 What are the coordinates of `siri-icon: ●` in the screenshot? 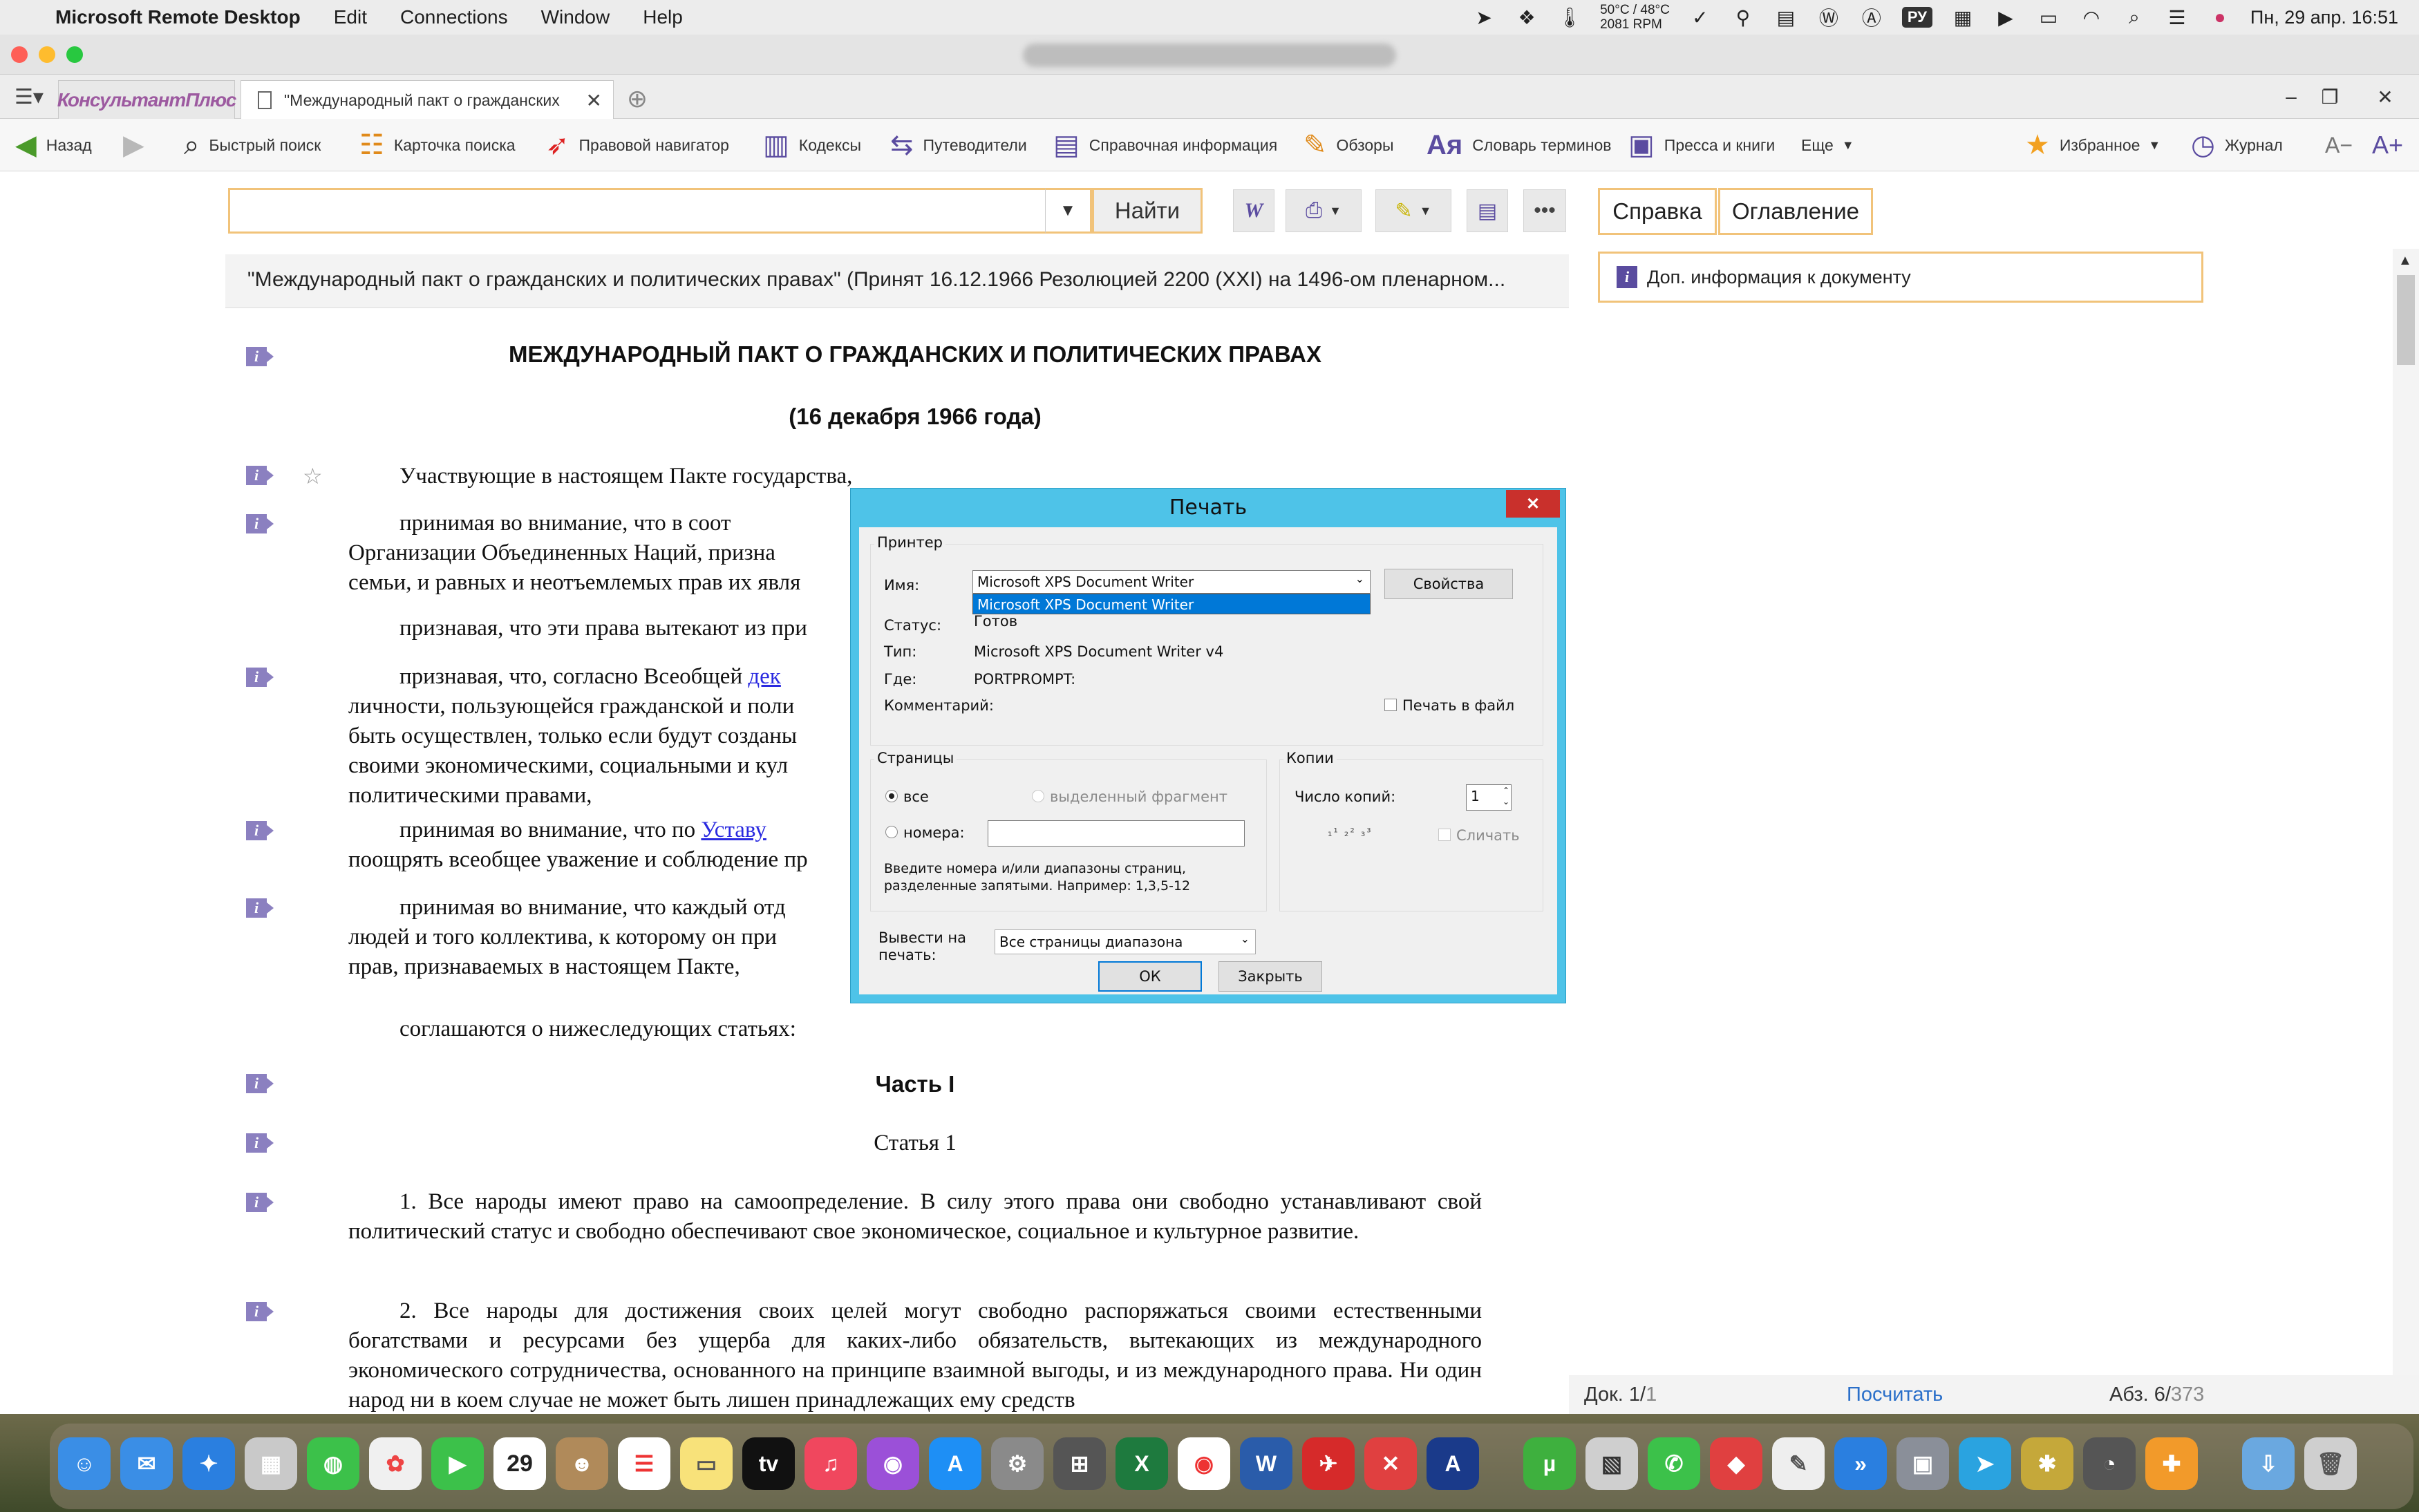 It's located at (2220, 17).